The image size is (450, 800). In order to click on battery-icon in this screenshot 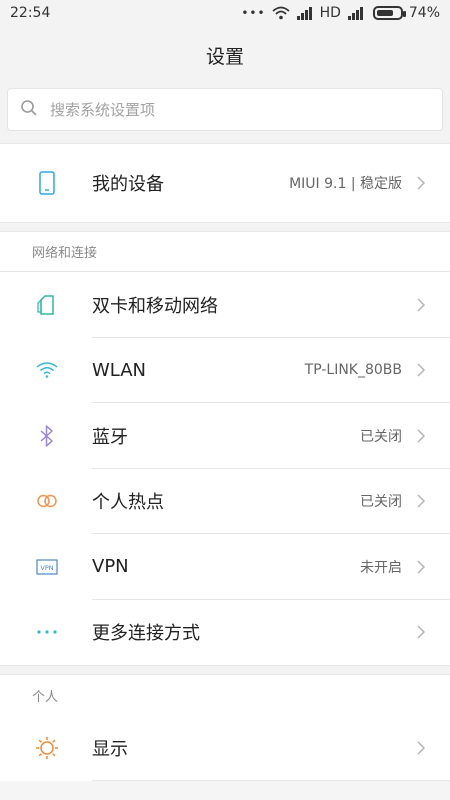, I will do `click(389, 13)`.